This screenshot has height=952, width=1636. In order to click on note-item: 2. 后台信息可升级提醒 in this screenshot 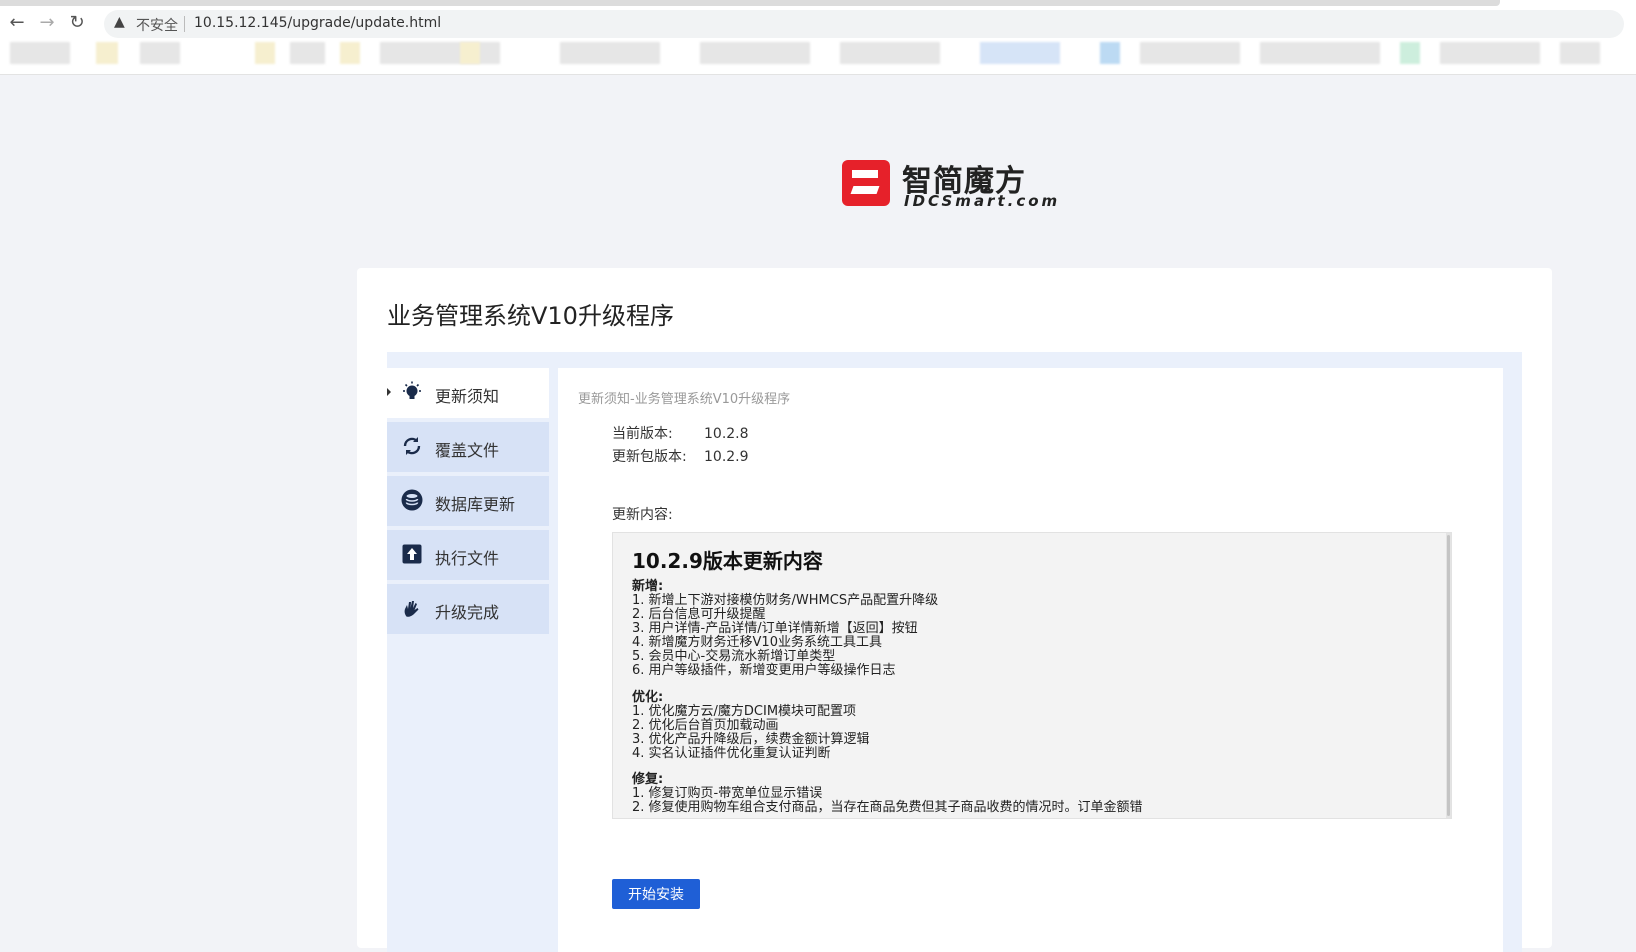, I will do `click(699, 614)`.